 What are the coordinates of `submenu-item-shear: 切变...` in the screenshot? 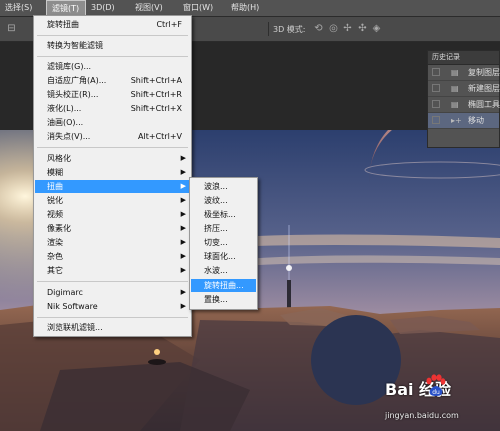 It's located at (223, 242).